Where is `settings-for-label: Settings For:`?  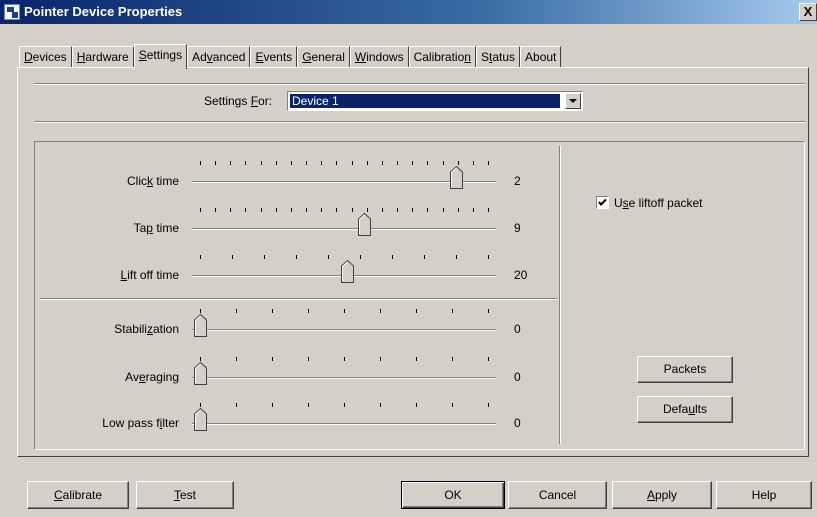 settings-for-label: Settings For: is located at coordinates (238, 101).